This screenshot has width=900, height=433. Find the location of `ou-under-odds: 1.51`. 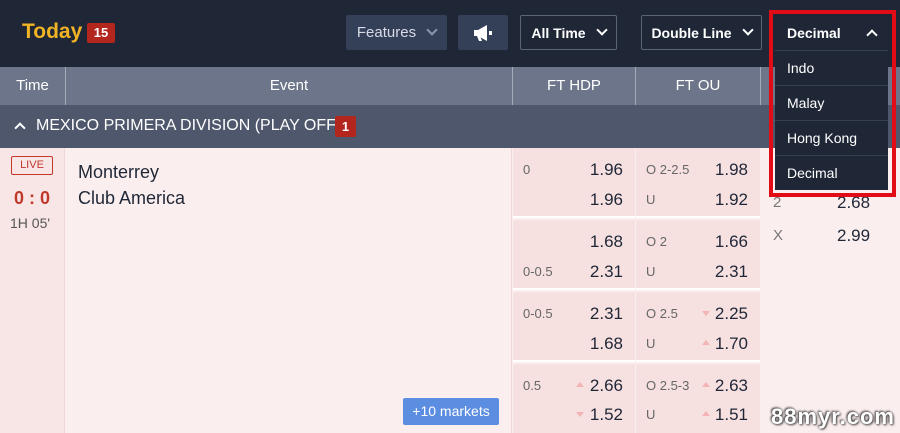

ou-under-odds: 1.51 is located at coordinates (731, 415).